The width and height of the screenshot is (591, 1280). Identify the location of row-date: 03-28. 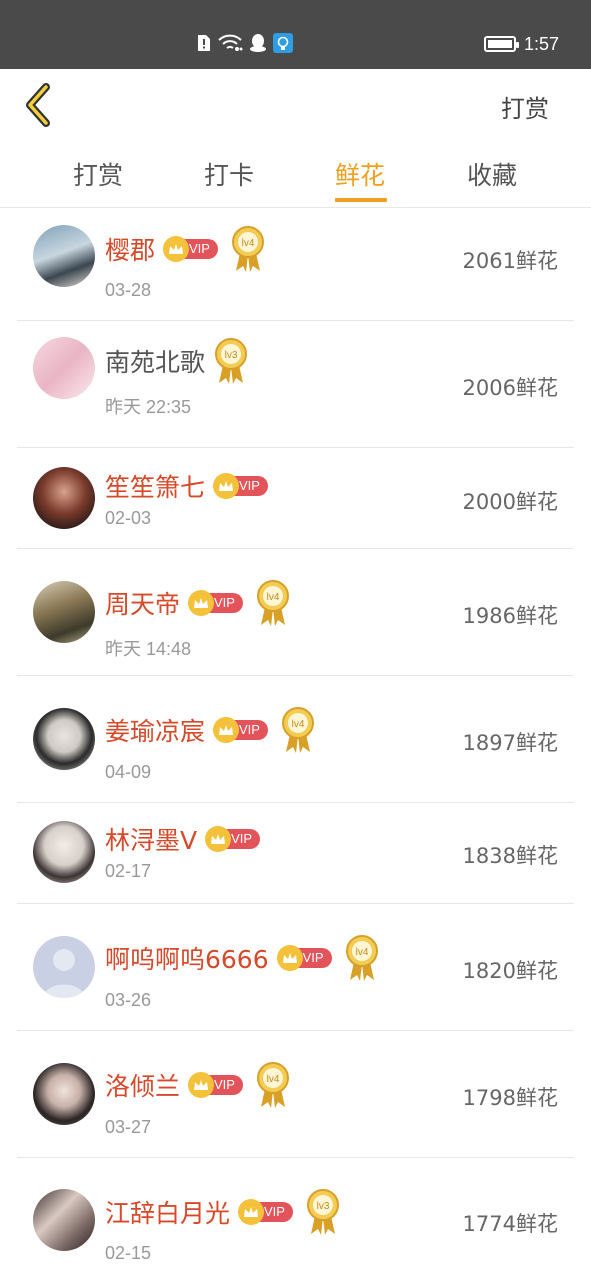
(128, 290).